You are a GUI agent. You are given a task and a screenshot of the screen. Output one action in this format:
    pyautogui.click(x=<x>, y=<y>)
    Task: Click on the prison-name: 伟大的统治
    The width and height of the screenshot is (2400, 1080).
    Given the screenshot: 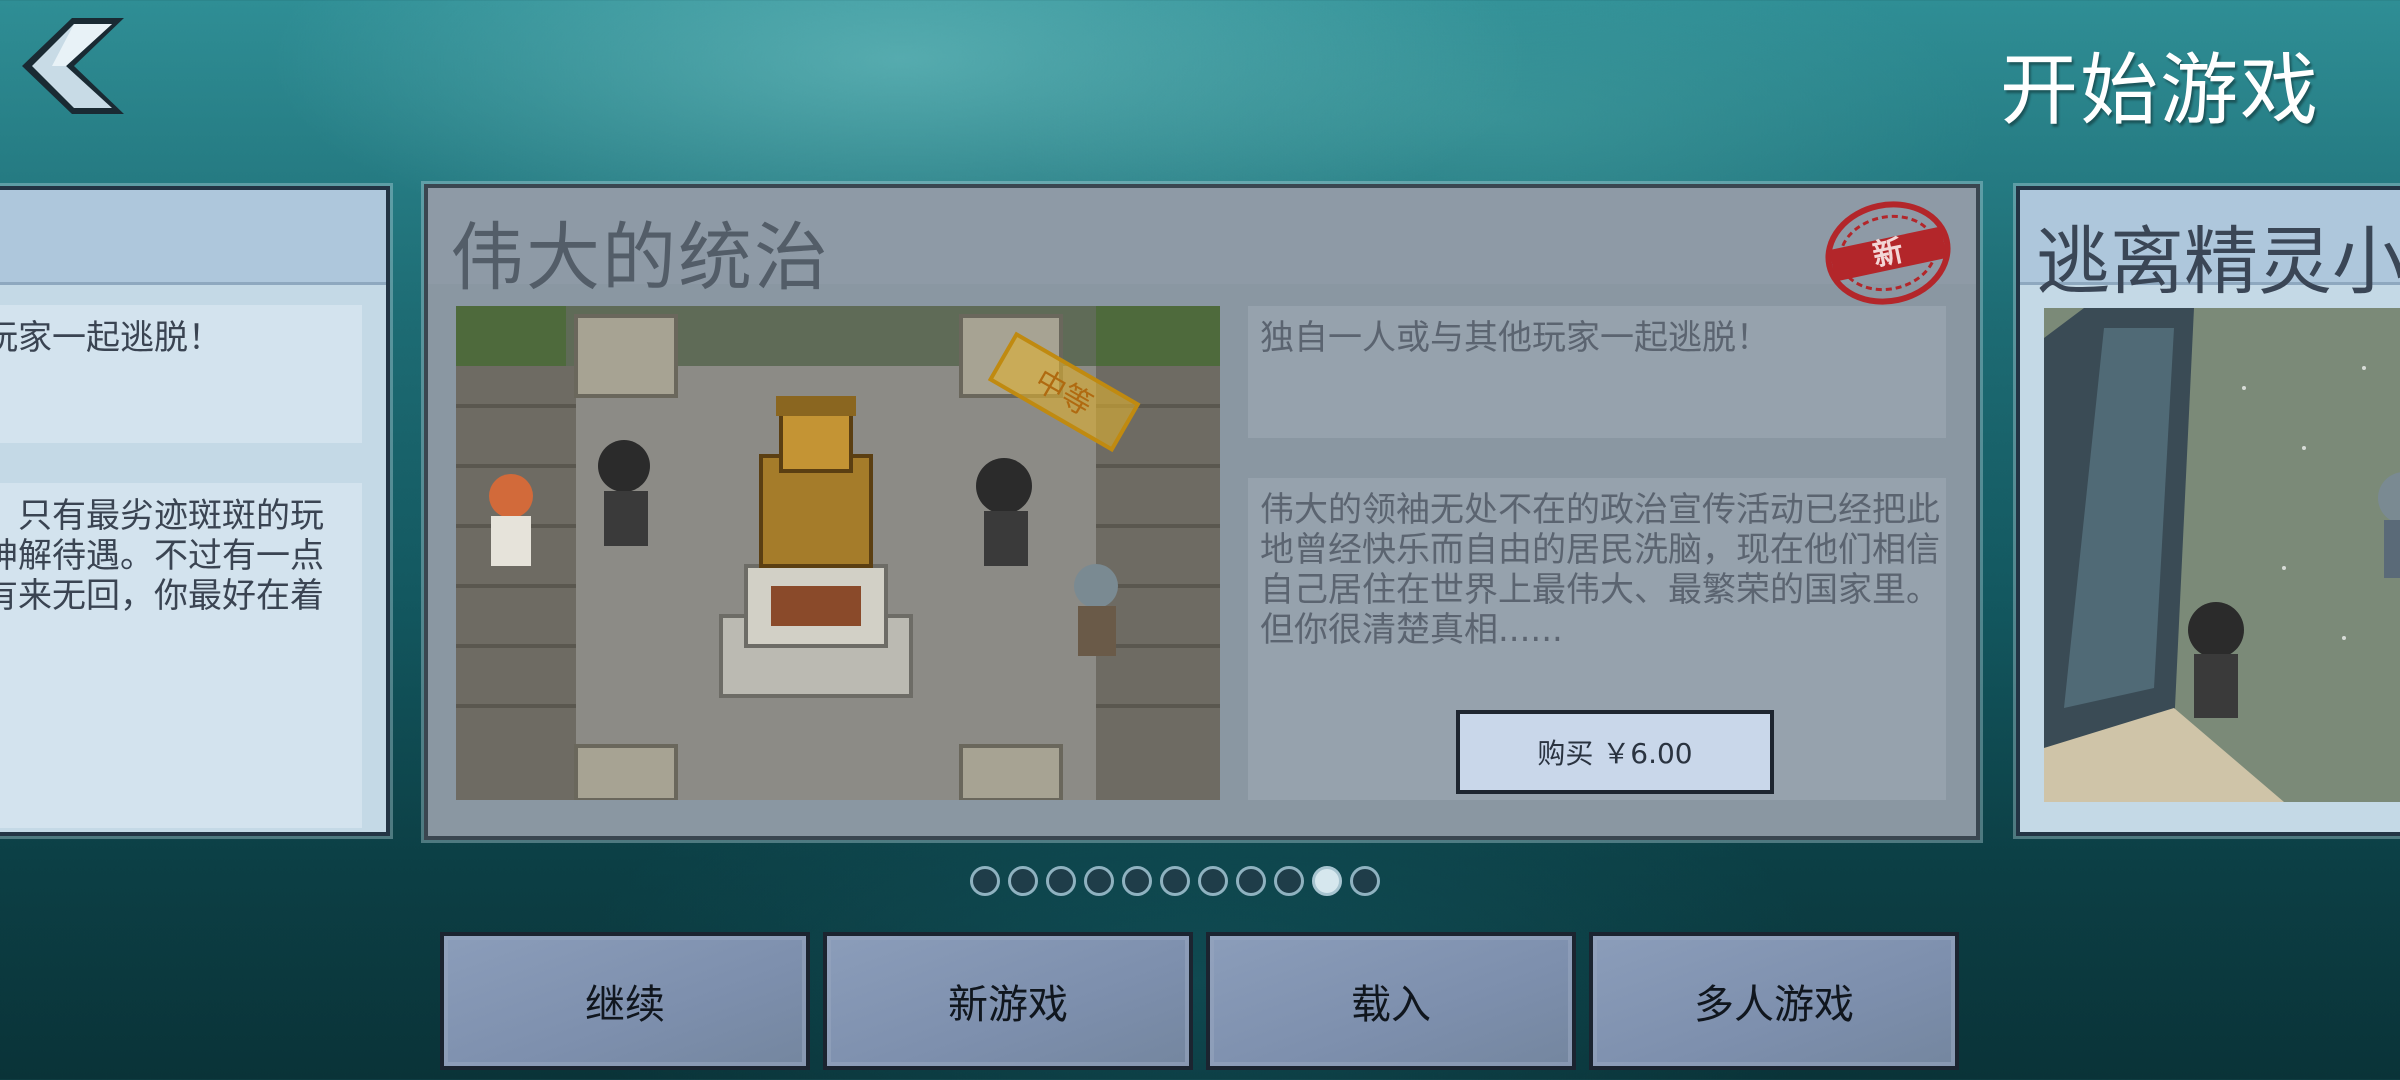 What is the action you would take?
    pyautogui.click(x=640, y=258)
    